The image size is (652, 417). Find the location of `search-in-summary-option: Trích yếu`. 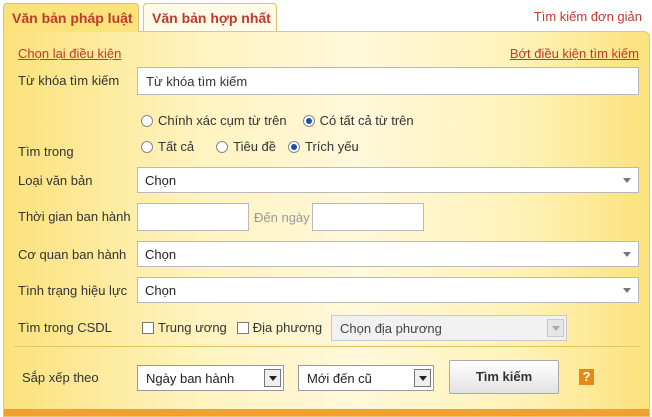

search-in-summary-option: Trích yếu is located at coordinates (323, 146).